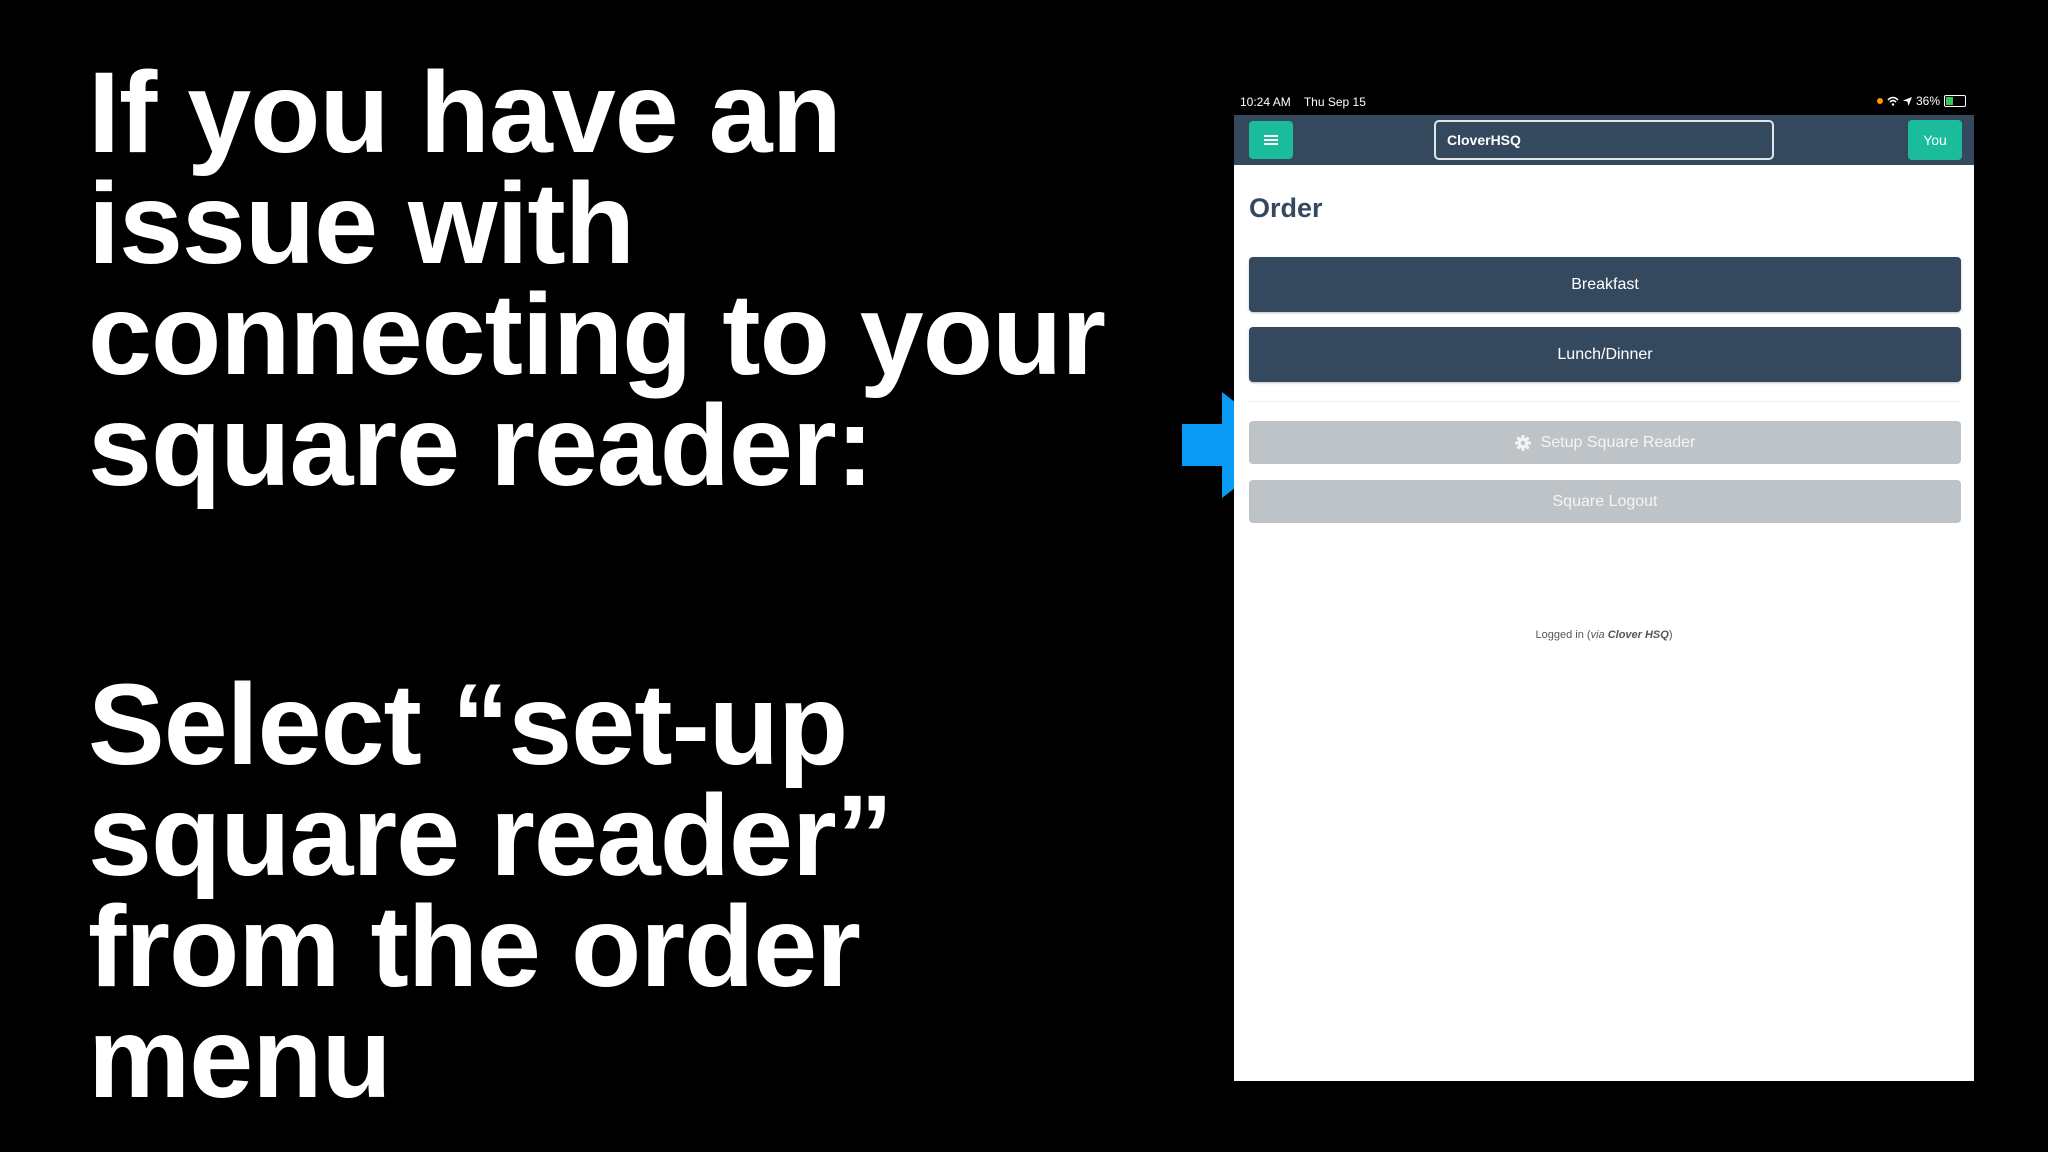 The width and height of the screenshot is (2048, 1152). I want to click on lunch-dinner-button: Lunch/Dinner, so click(1605, 354).